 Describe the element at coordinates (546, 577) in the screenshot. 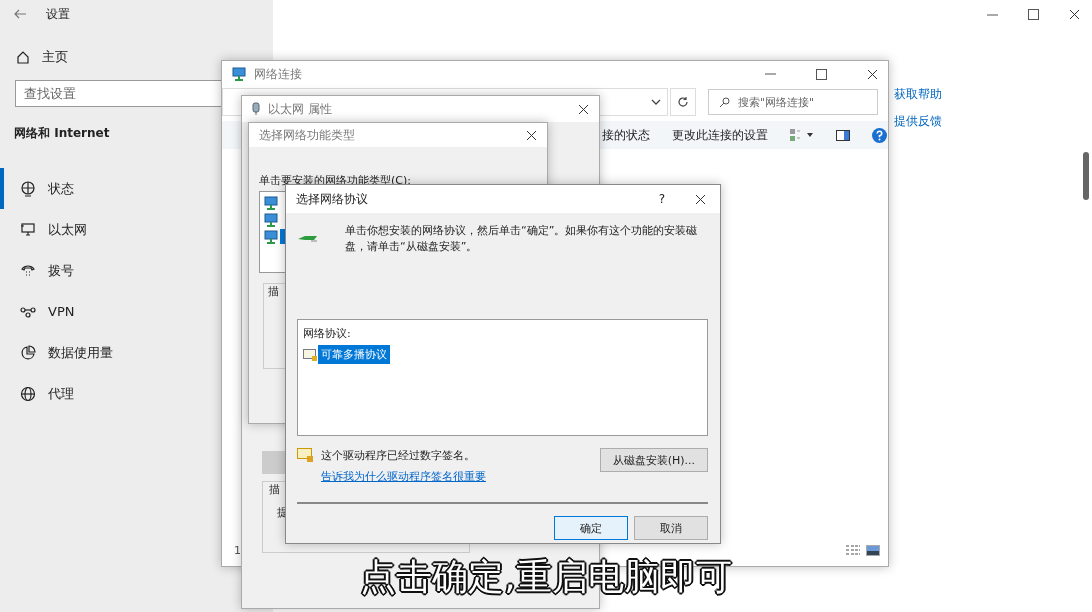

I see `video-caption: 点击确定,重启电脑即可` at that location.